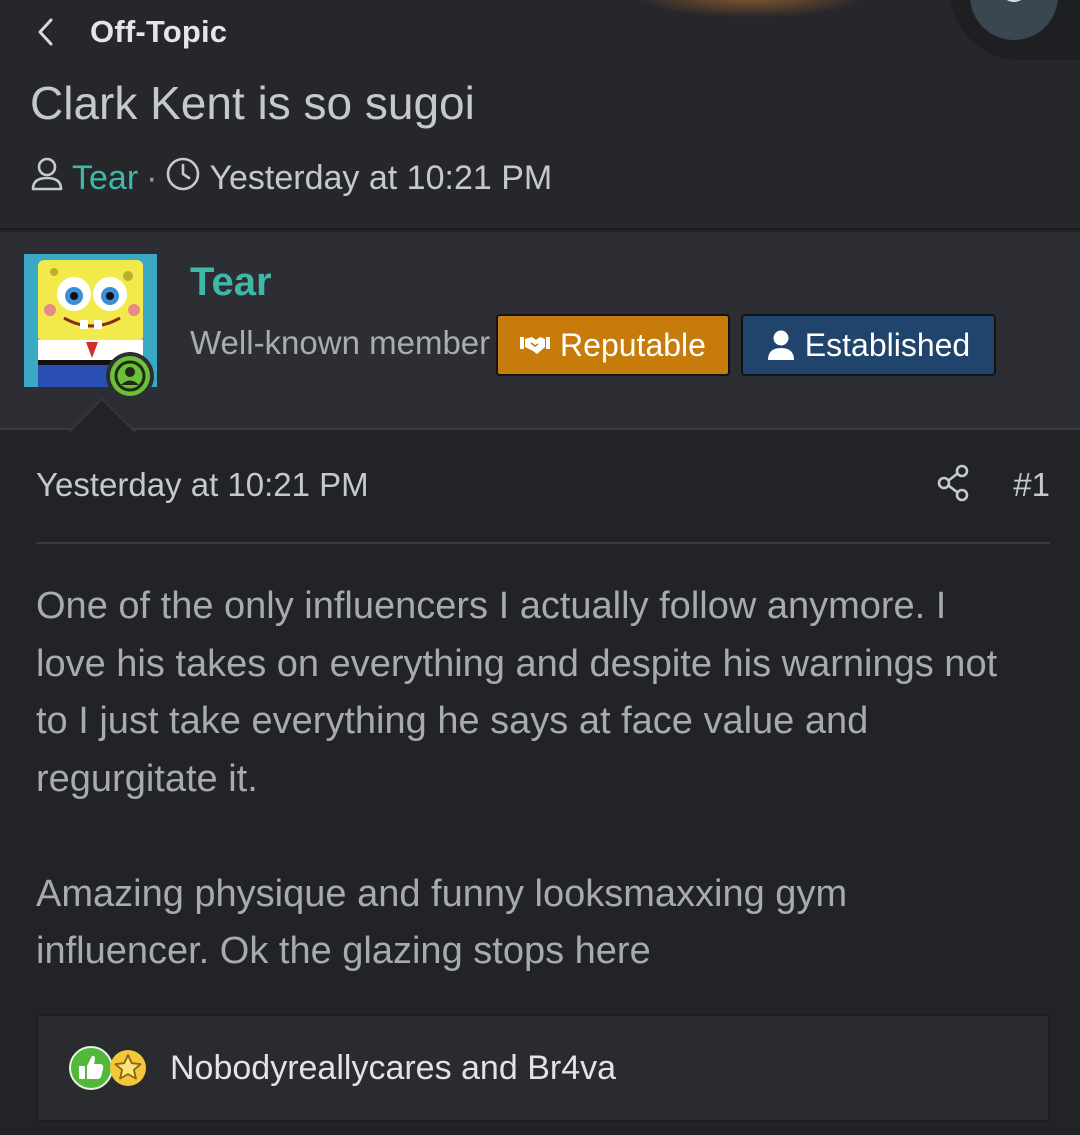  I want to click on share-icon, so click(953, 485).